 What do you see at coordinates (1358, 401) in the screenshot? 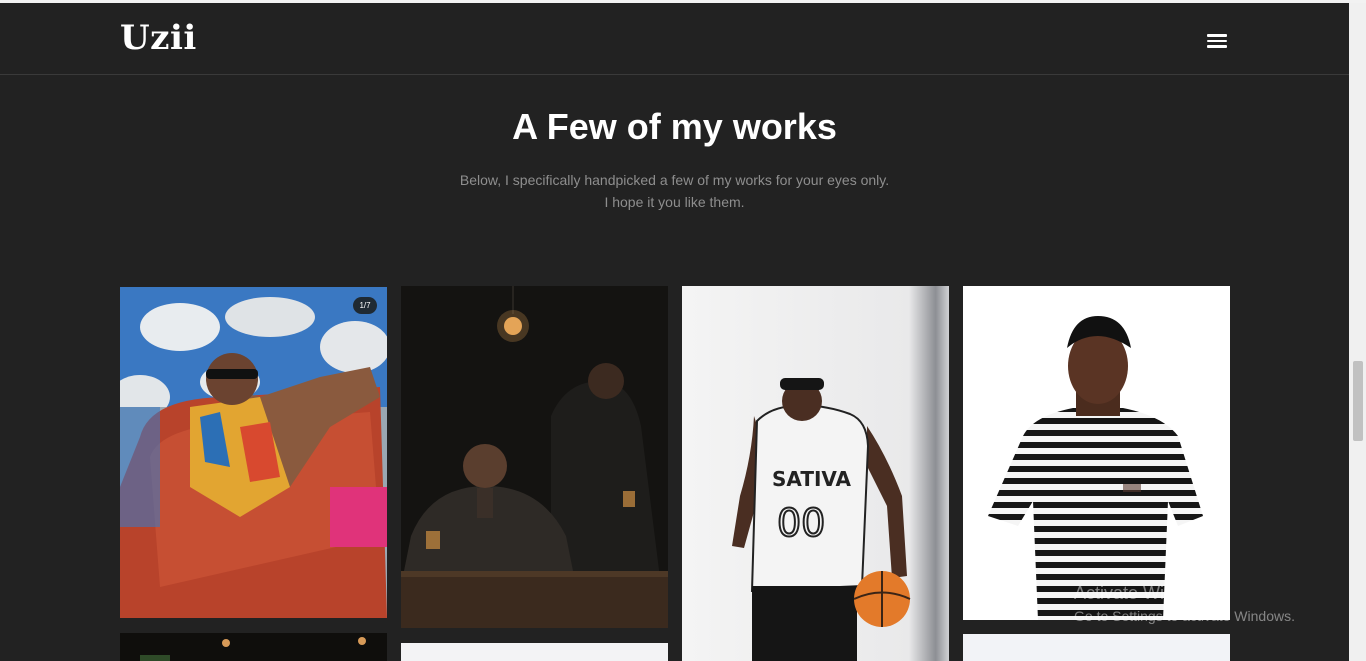
I see `scrollbar-thumb` at bounding box center [1358, 401].